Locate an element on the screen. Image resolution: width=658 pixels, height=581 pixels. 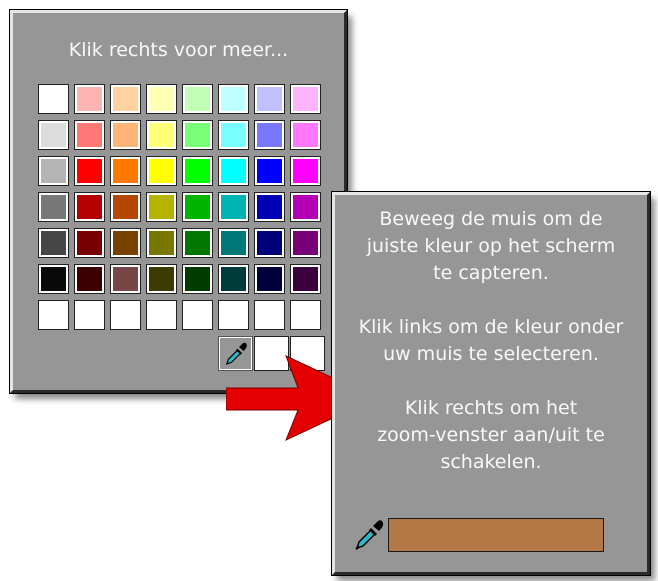
instruction-line: uw muis te selecteren. is located at coordinates (491, 354).